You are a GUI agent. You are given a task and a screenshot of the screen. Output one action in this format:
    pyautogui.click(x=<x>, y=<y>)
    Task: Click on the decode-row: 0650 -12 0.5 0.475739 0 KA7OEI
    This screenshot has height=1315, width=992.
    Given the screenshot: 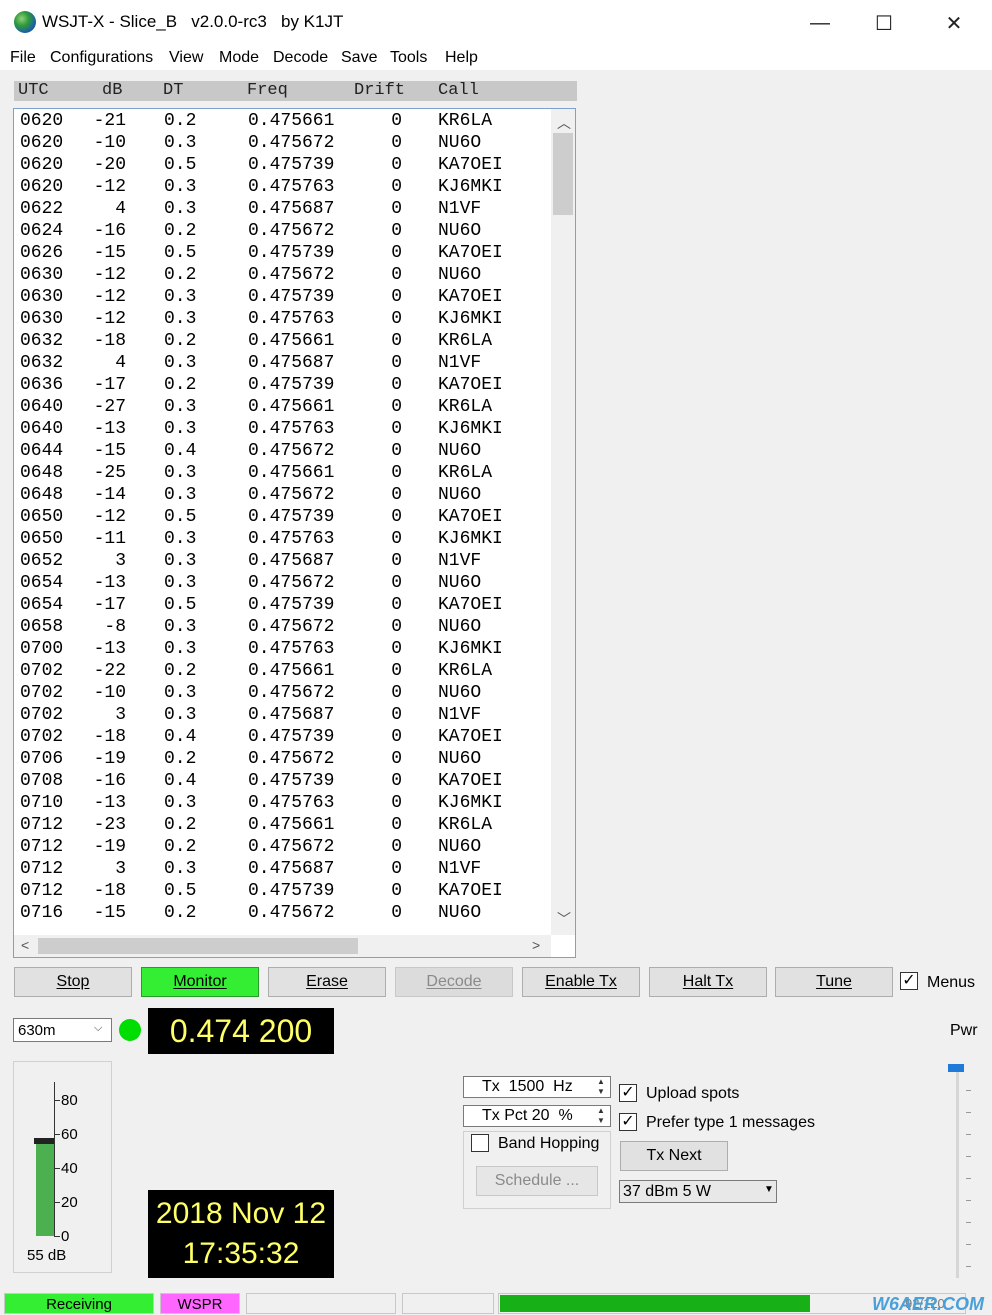 What is the action you would take?
    pyautogui.click(x=284, y=518)
    